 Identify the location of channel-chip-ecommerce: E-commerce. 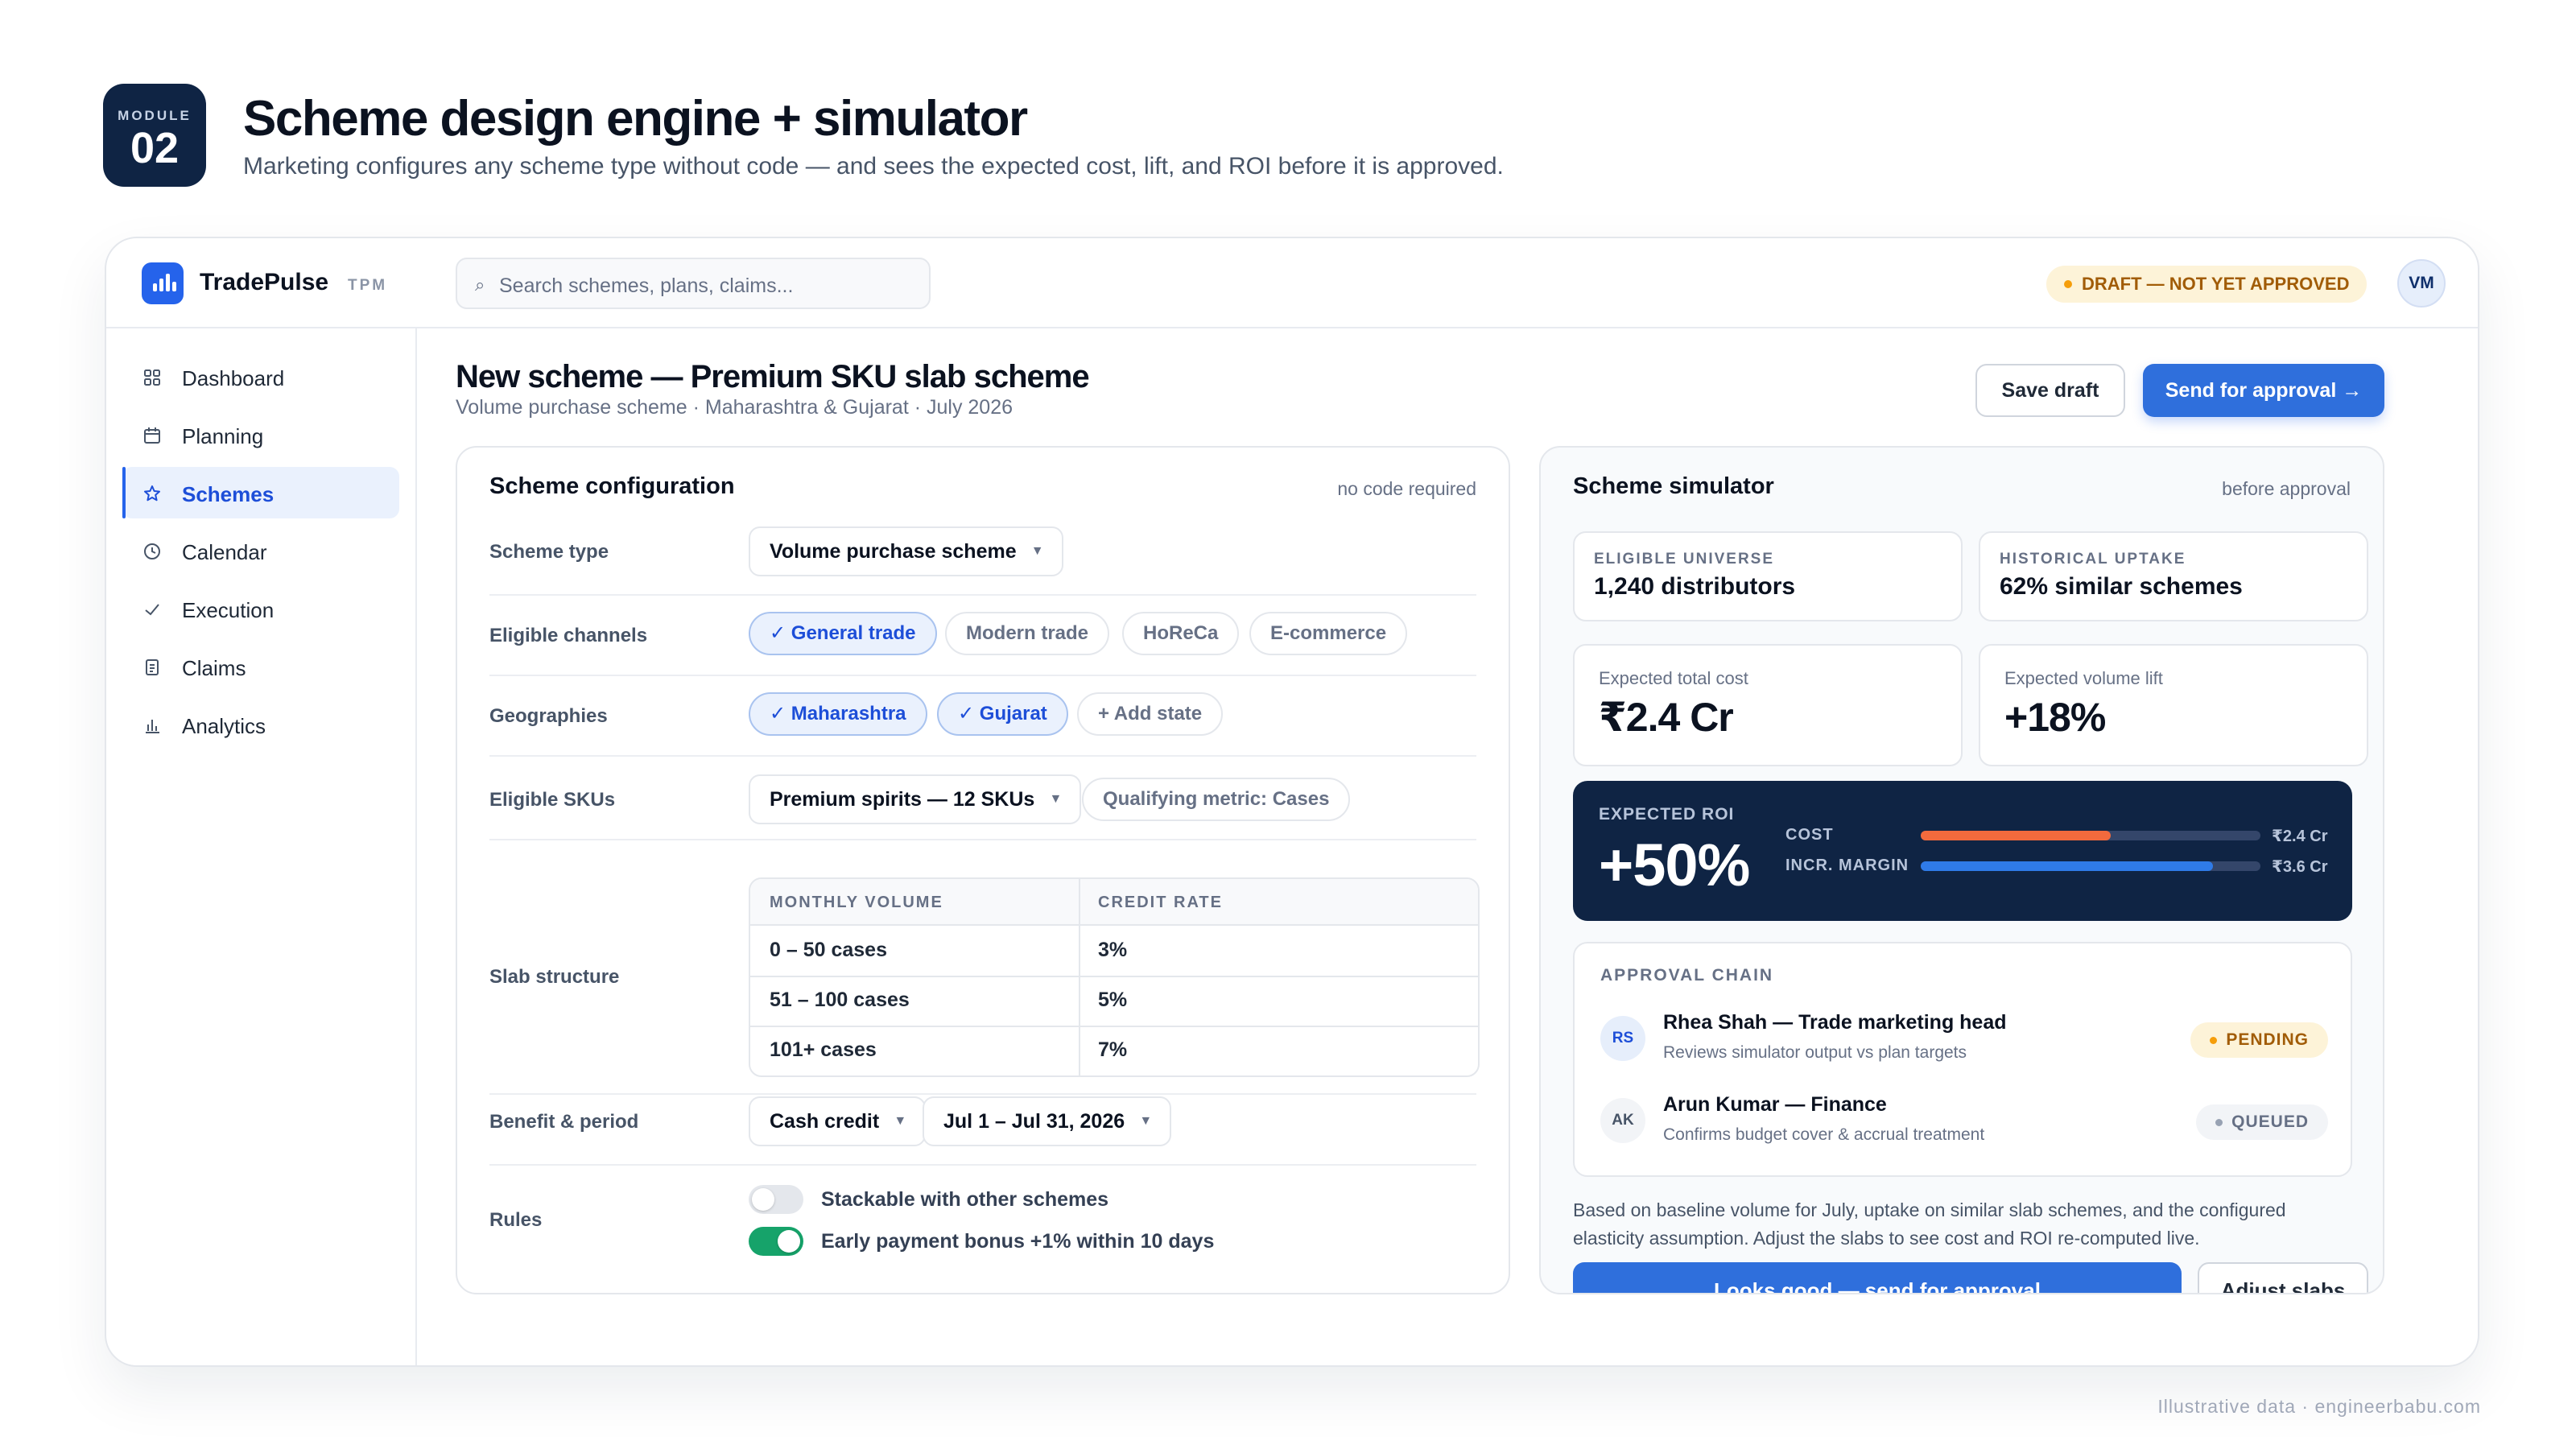
(1328, 633).